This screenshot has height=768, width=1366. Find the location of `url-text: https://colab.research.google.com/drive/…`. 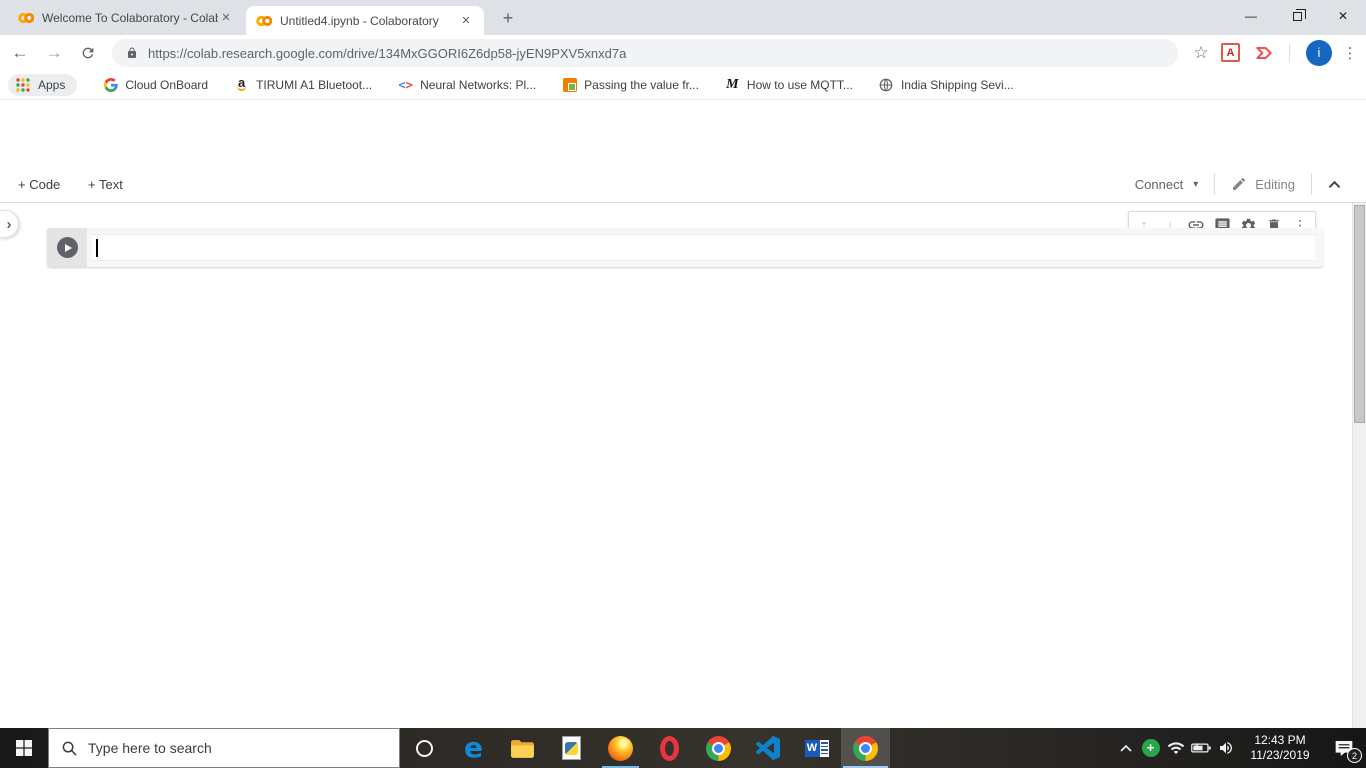

url-text: https://colab.research.google.com/drive/… is located at coordinates (387, 53).